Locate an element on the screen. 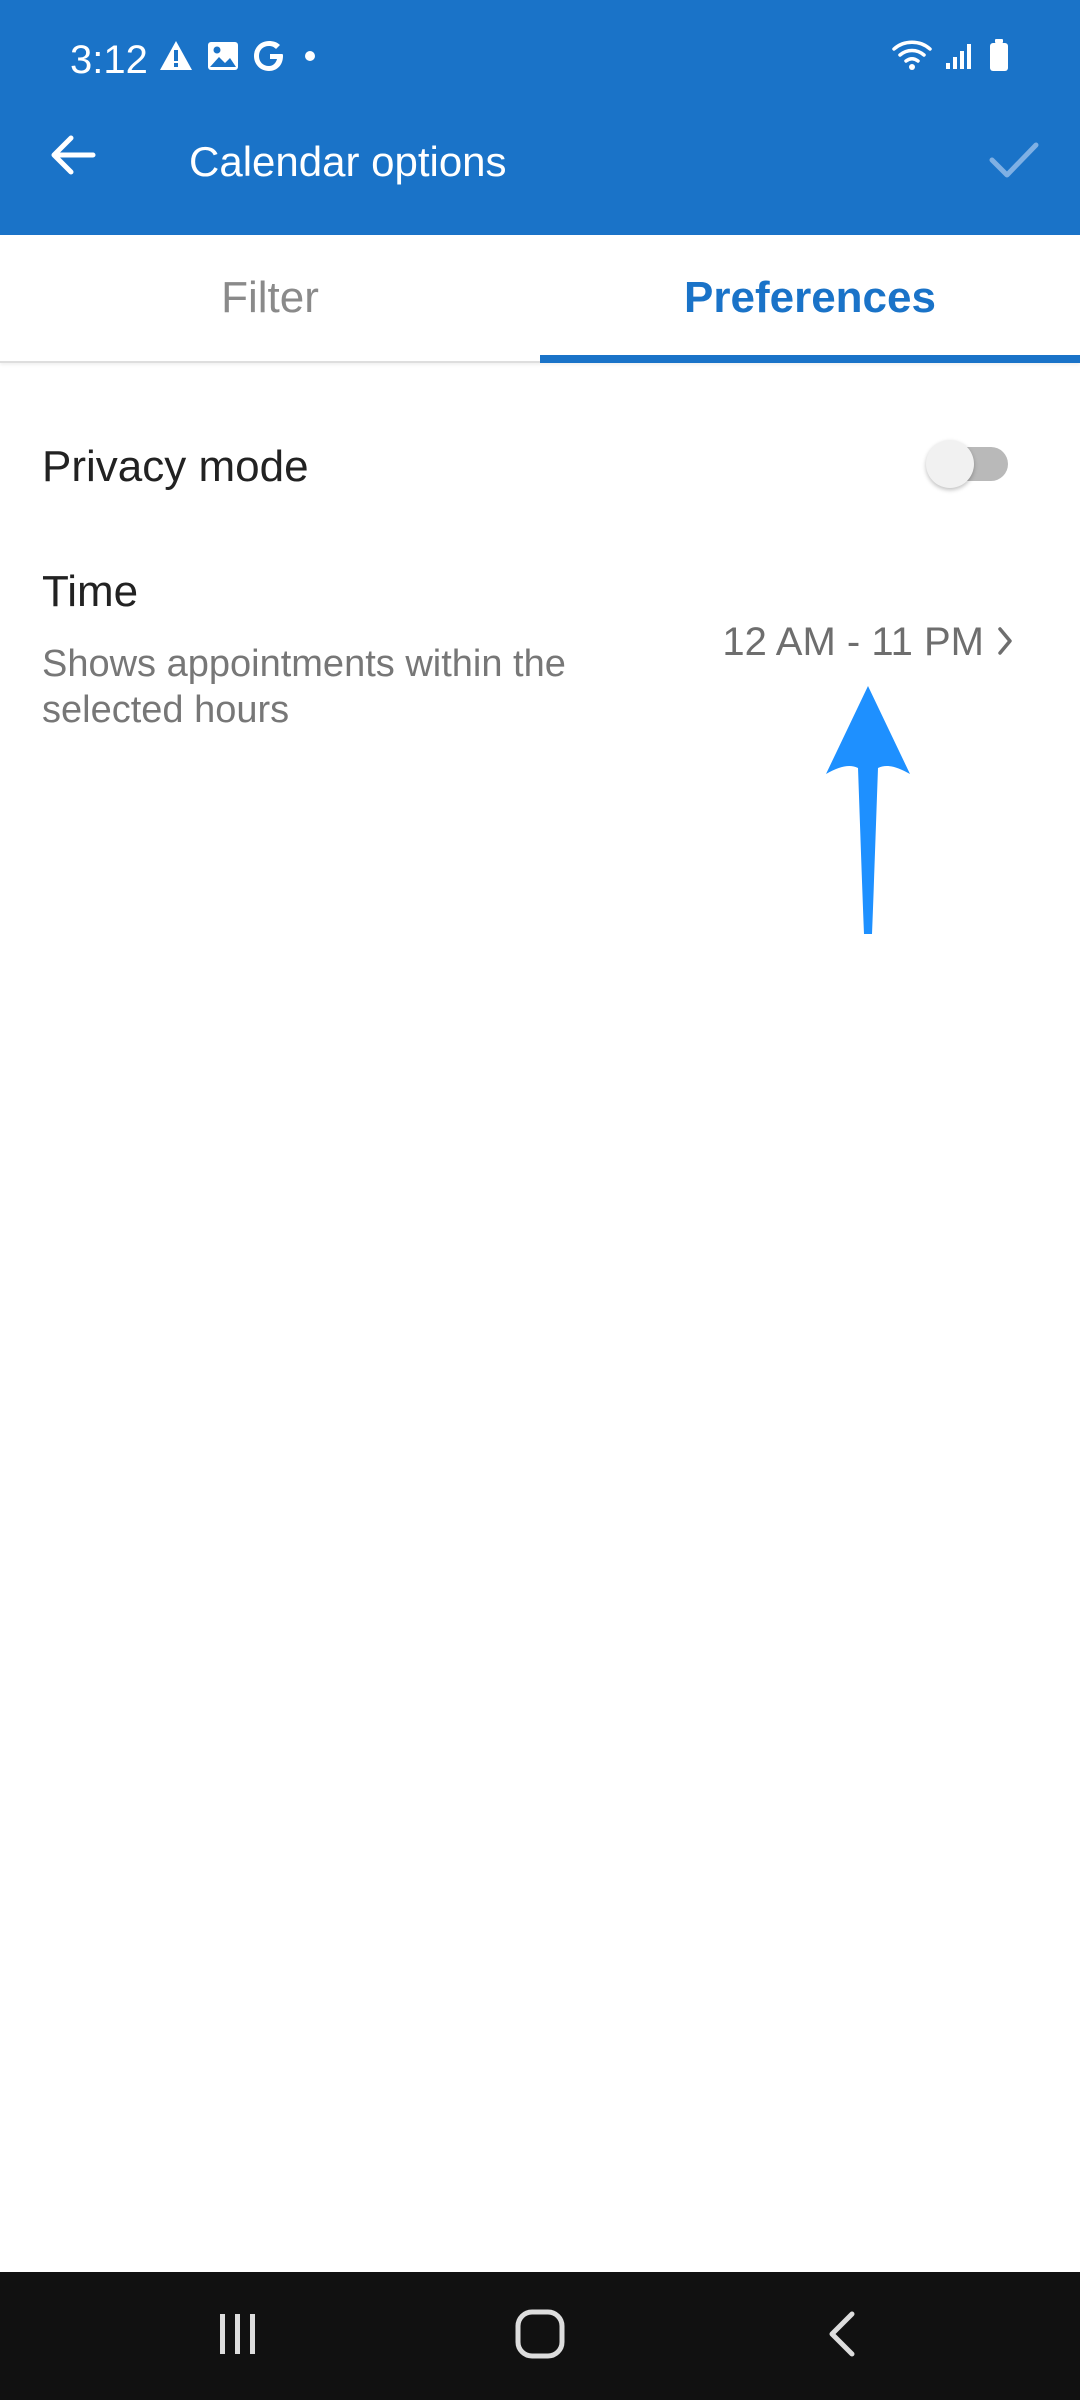 This screenshot has width=1080, height=2400. nav-back-button is located at coordinates (842, 2336).